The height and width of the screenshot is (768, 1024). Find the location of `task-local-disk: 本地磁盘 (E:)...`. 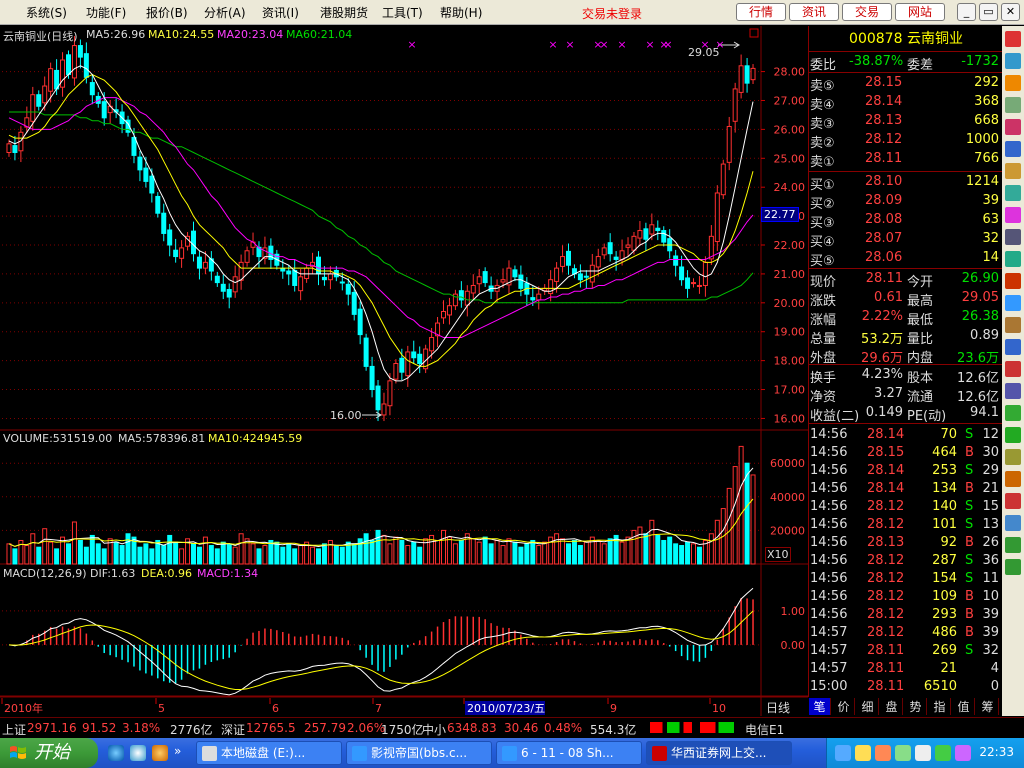

task-local-disk: 本地磁盘 (E:)... is located at coordinates (269, 753).